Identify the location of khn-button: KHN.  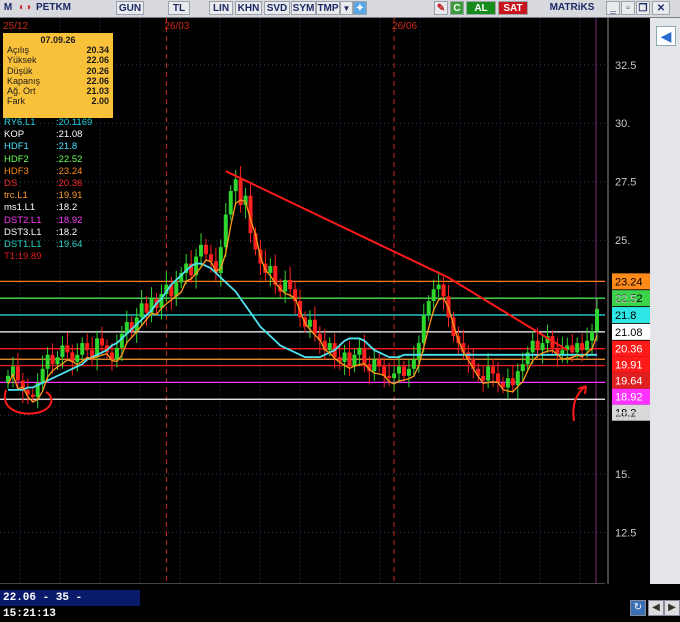
(248, 8).